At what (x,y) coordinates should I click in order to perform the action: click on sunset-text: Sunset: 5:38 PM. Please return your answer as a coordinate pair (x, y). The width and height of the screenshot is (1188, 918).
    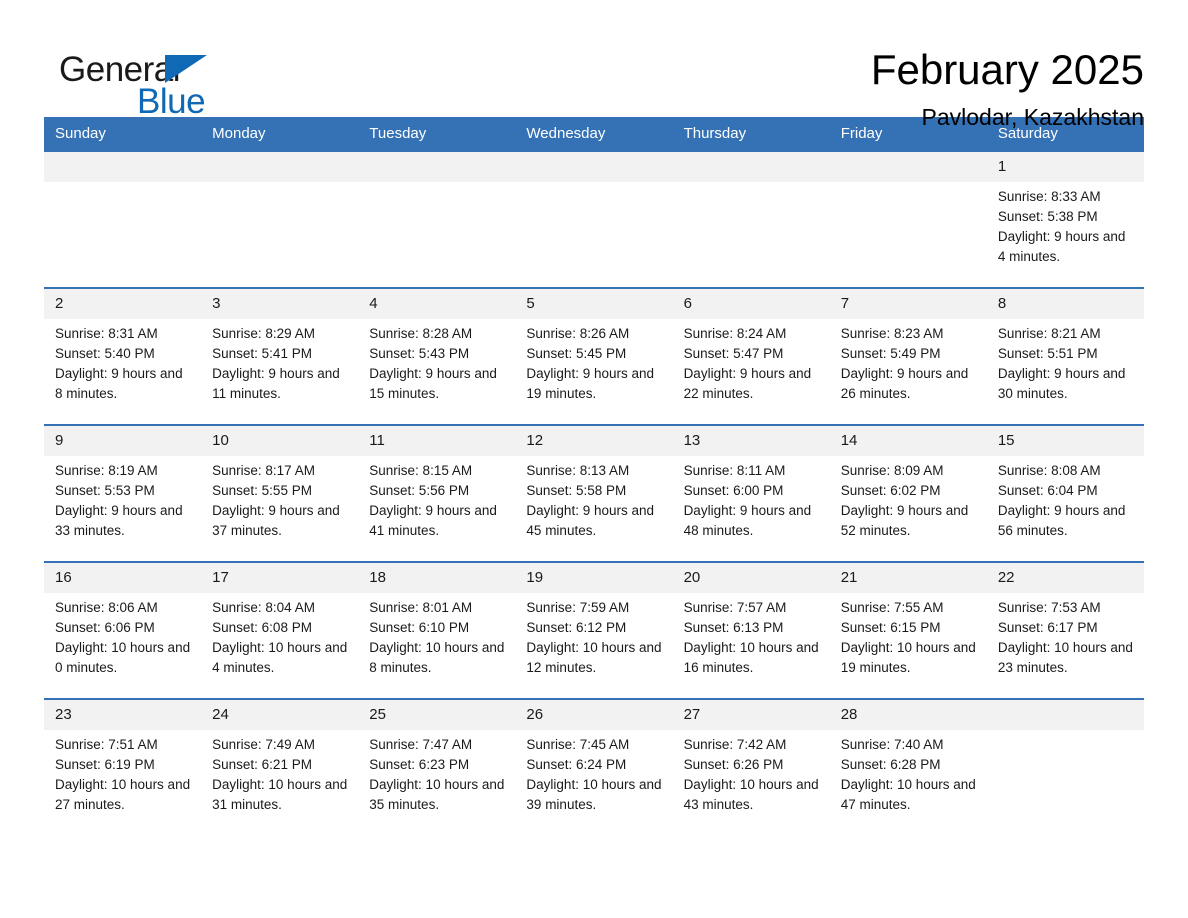
    Looking at the image, I should click on (1047, 216).